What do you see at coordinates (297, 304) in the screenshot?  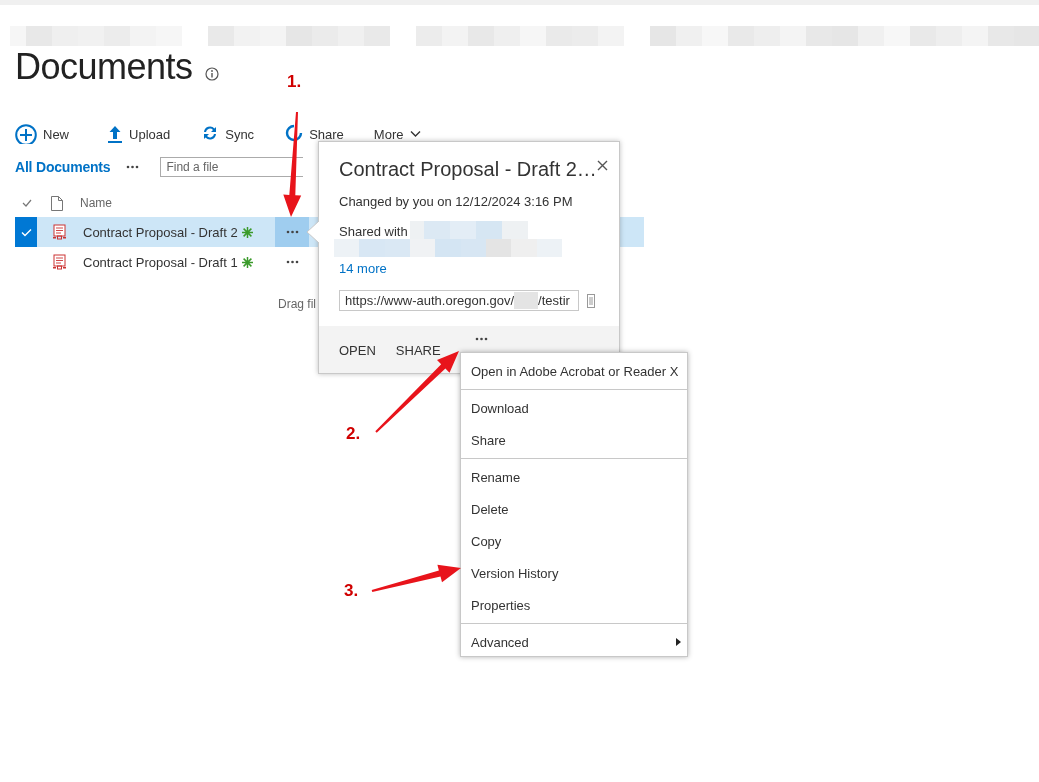 I see `drop-hint: Drag fil` at bounding box center [297, 304].